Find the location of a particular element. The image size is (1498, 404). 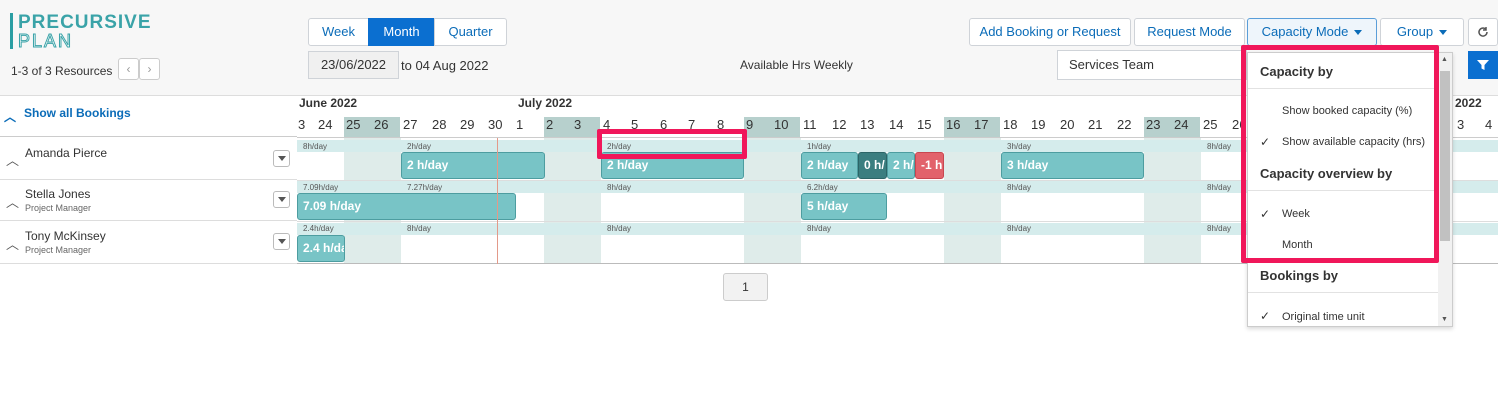

month-label-july: July 2022 is located at coordinates (545, 103).